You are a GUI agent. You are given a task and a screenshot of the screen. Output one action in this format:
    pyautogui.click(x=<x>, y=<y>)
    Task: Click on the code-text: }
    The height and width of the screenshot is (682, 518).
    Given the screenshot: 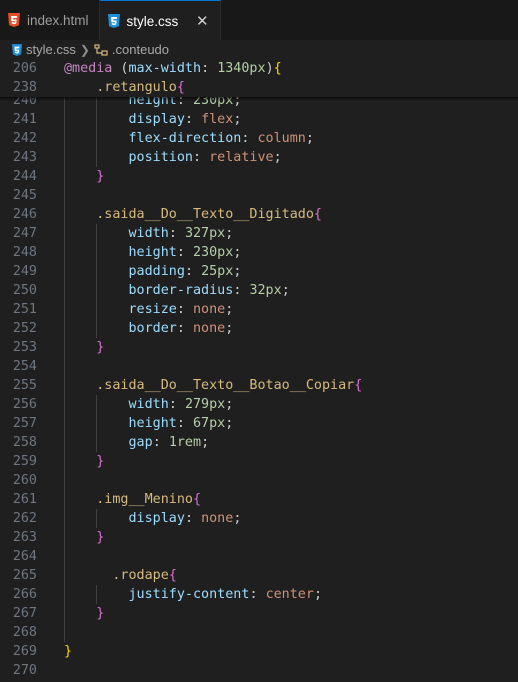 What is the action you would take?
    pyautogui.click(x=84, y=176)
    